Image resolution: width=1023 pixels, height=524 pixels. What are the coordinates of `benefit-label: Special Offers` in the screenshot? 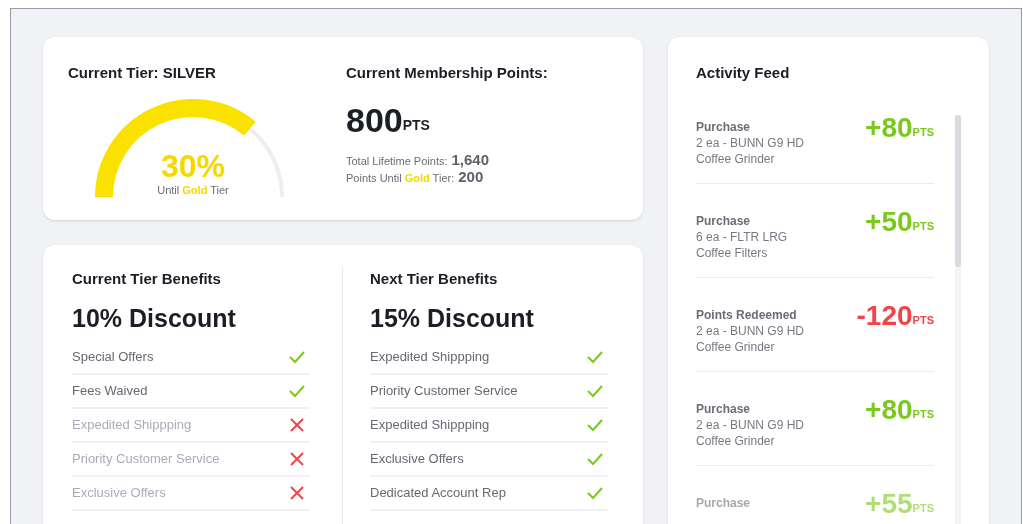 It's located at (113, 357).